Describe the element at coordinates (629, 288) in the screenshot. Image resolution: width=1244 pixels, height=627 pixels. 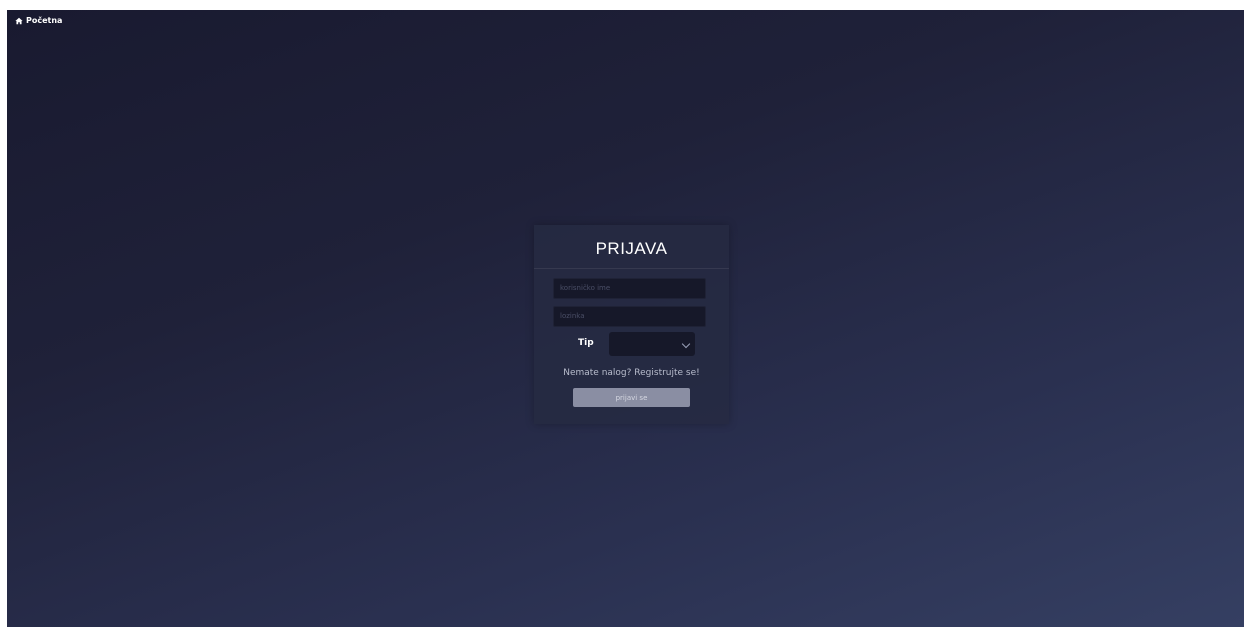
I see `username-input` at that location.